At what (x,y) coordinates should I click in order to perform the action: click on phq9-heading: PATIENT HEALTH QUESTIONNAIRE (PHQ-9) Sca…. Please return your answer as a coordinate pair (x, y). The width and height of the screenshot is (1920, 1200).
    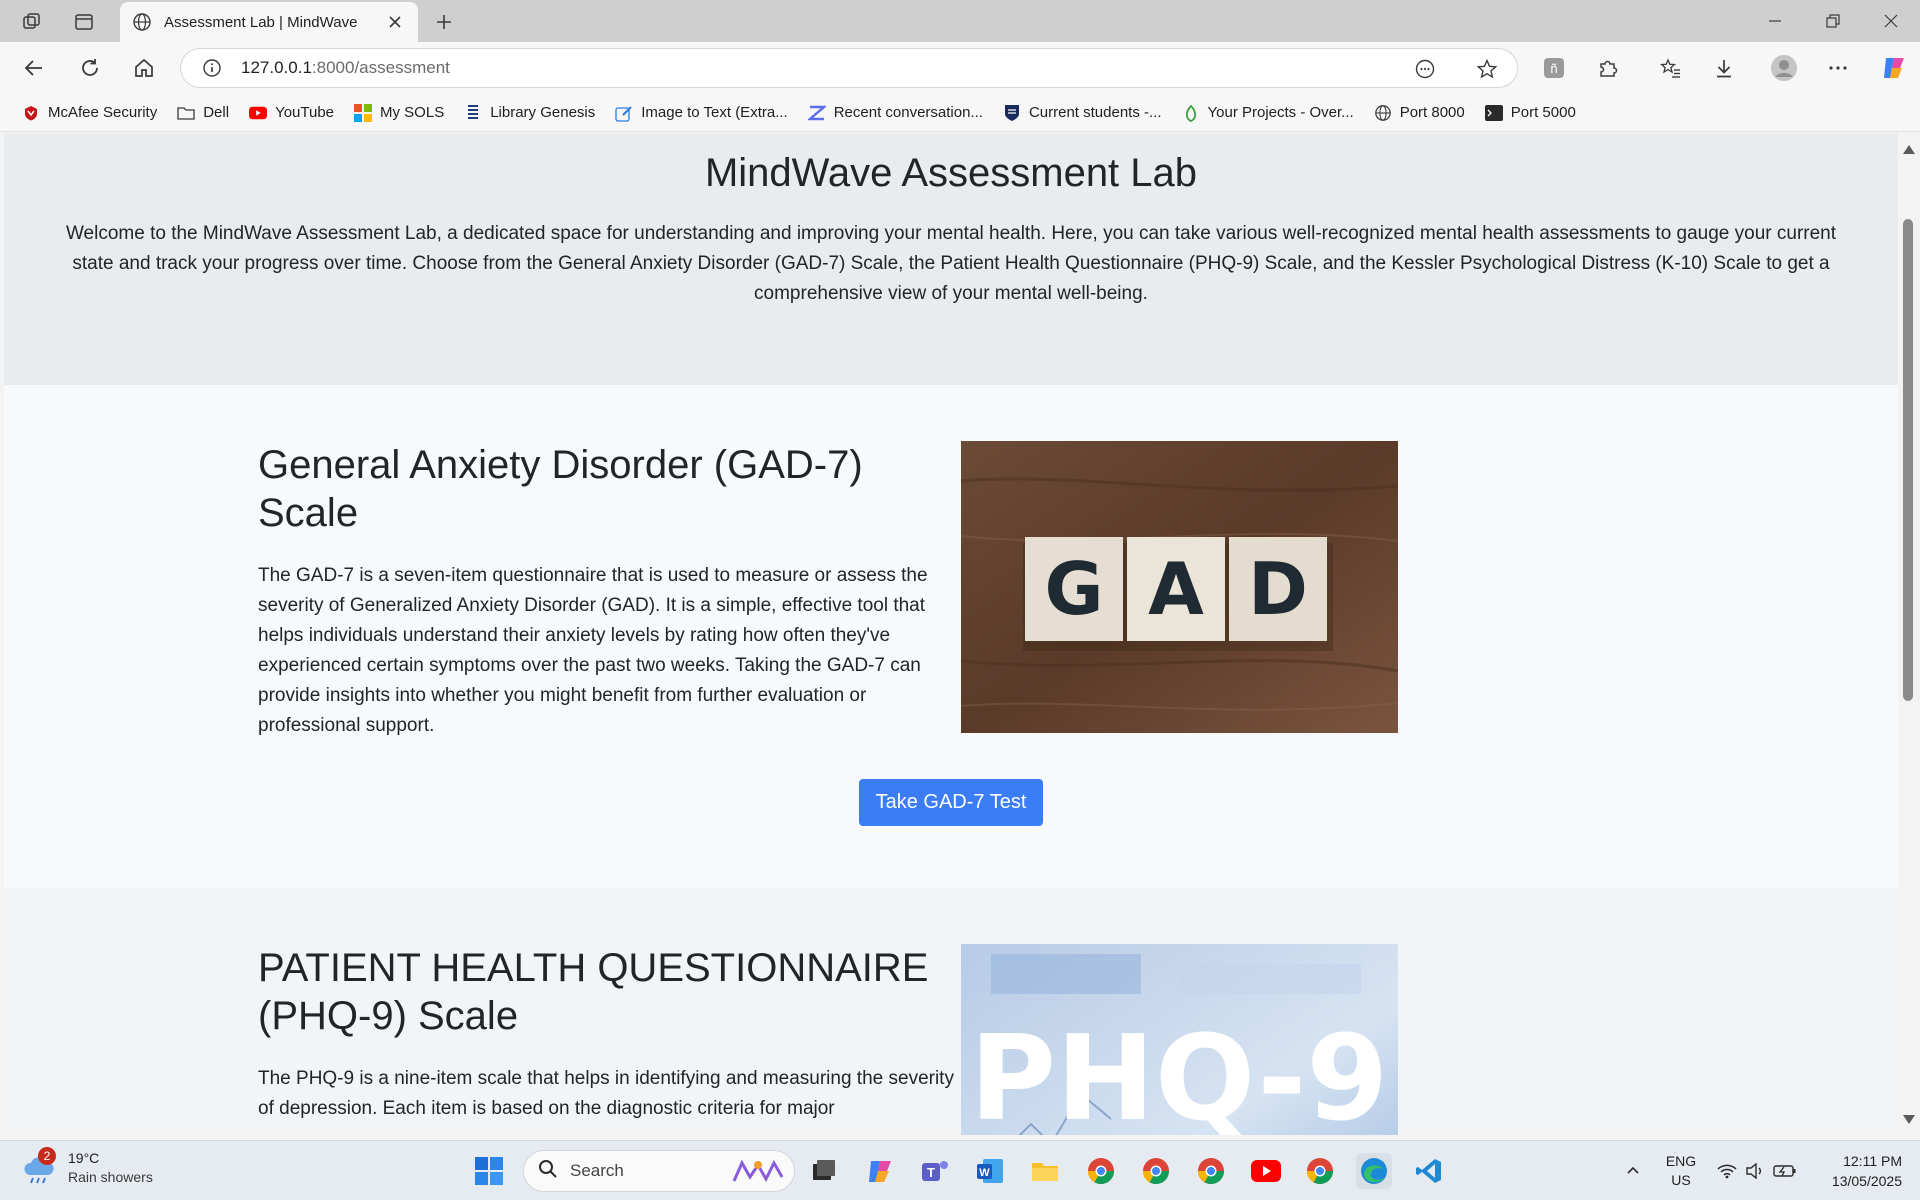
    Looking at the image, I should click on (593, 992).